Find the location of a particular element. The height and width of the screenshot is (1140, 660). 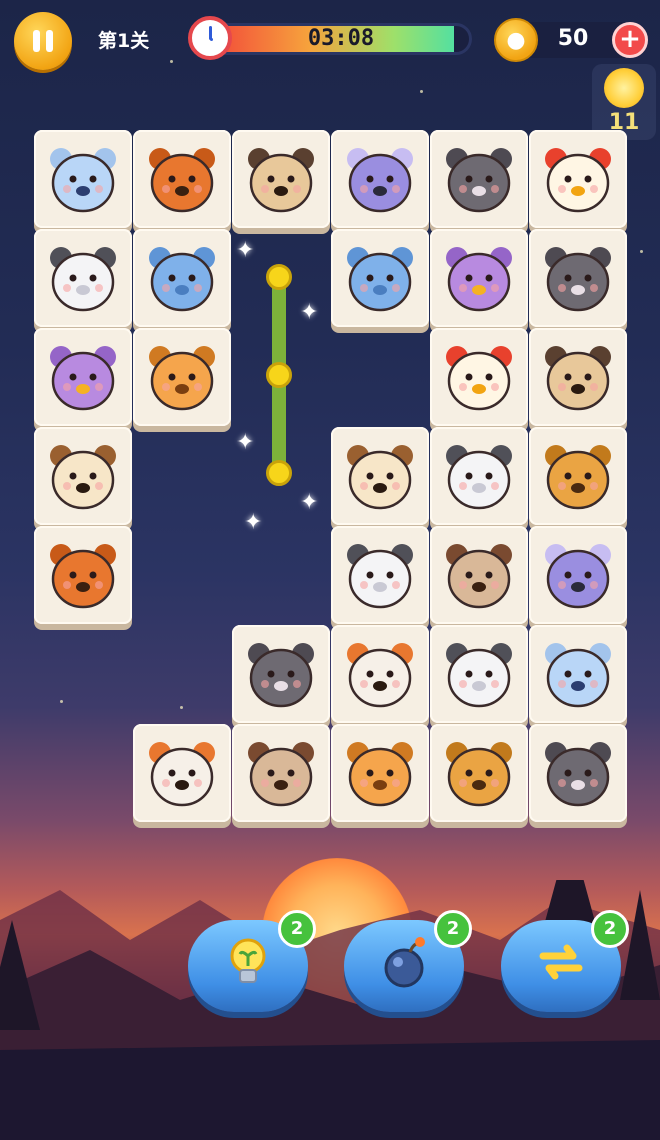

level-label: 第1关 is located at coordinates (124, 41).